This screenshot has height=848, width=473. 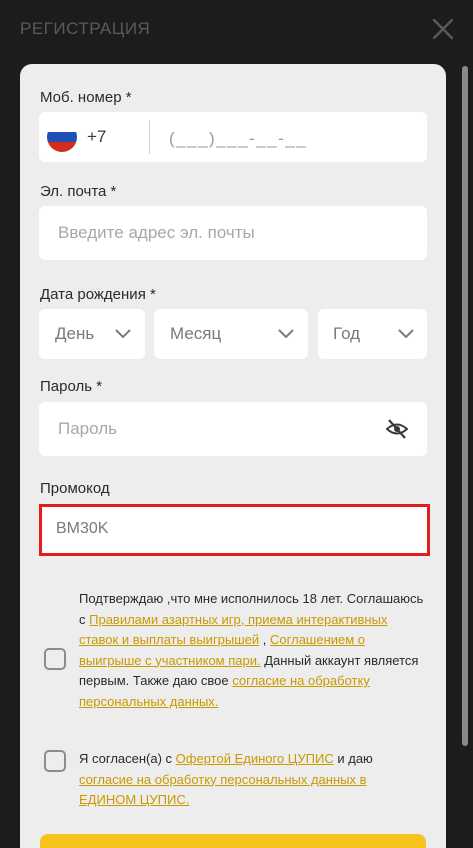 What do you see at coordinates (55, 761) in the screenshot?
I see `cupis-consent-checkbox` at bounding box center [55, 761].